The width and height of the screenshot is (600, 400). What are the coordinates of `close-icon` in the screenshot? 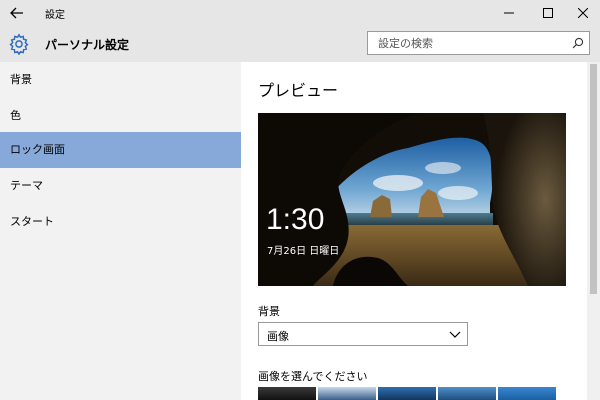 It's located at (583, 13).